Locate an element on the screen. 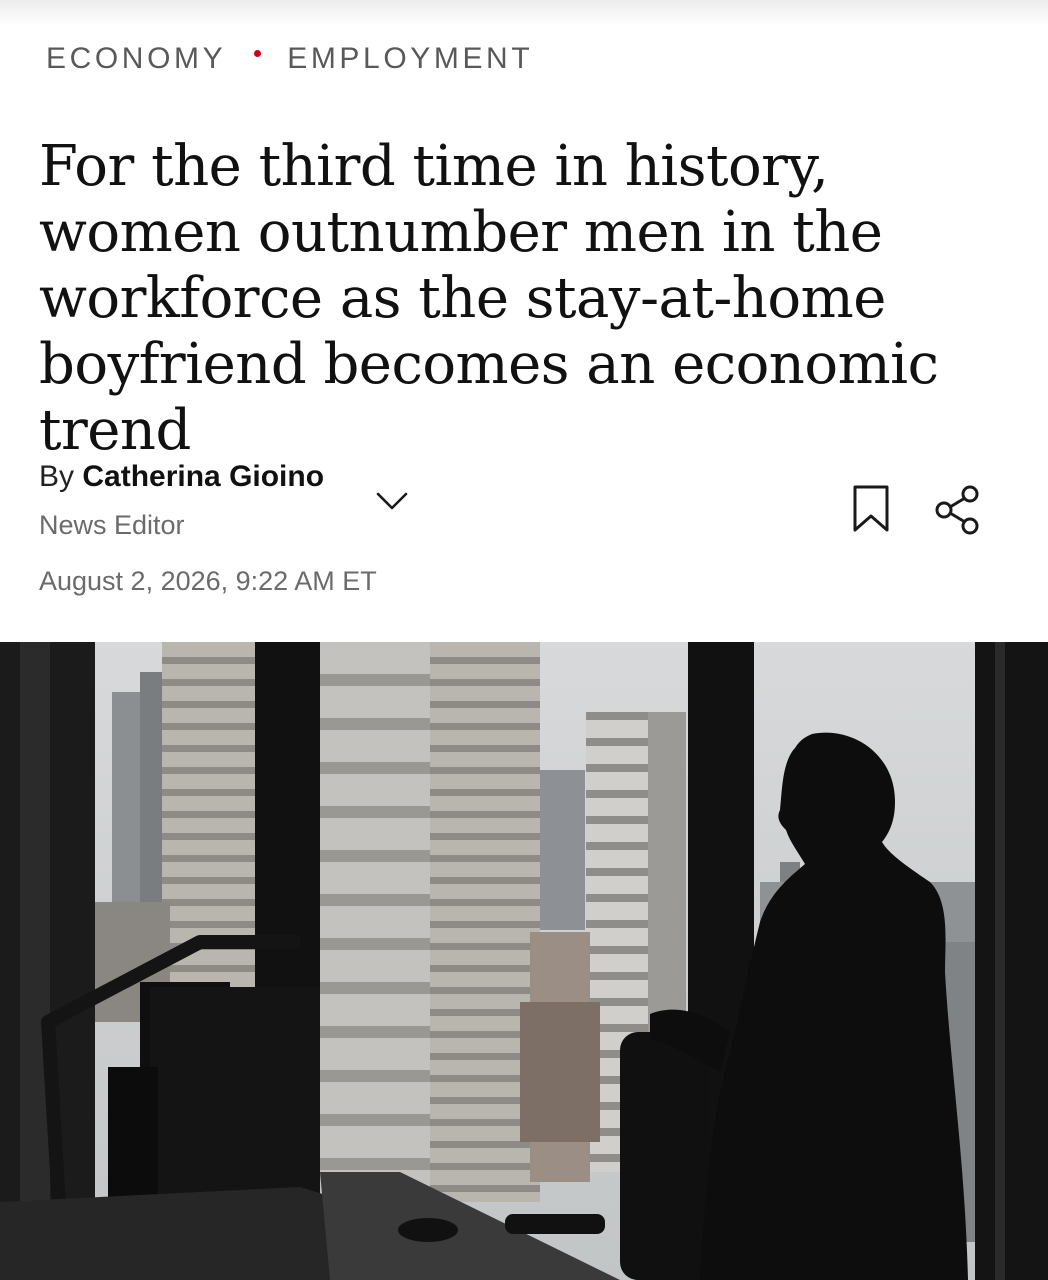 The width and height of the screenshot is (1048, 1280). publish-date: August 2, 2026, 9:22 AM ET is located at coordinates (208, 581).